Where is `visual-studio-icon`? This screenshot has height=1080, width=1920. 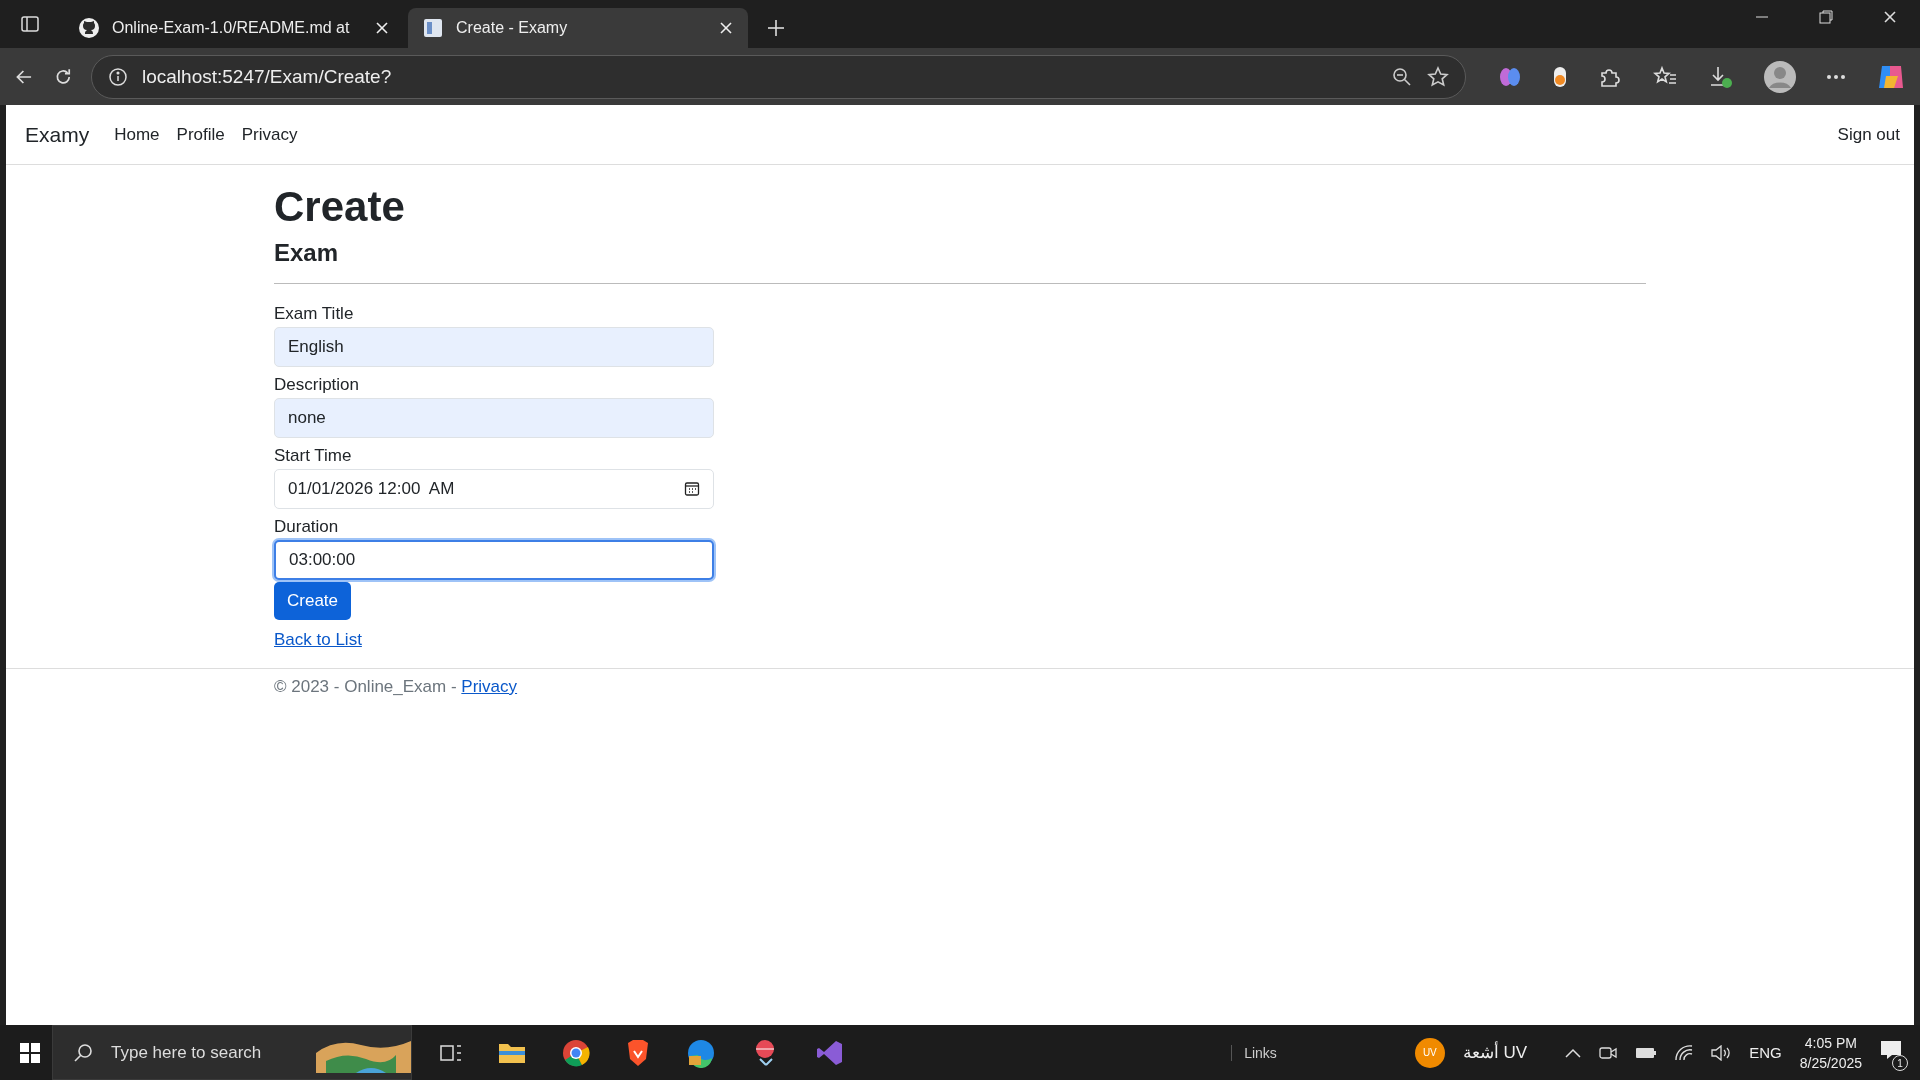
visual-studio-icon is located at coordinates (830, 1052).